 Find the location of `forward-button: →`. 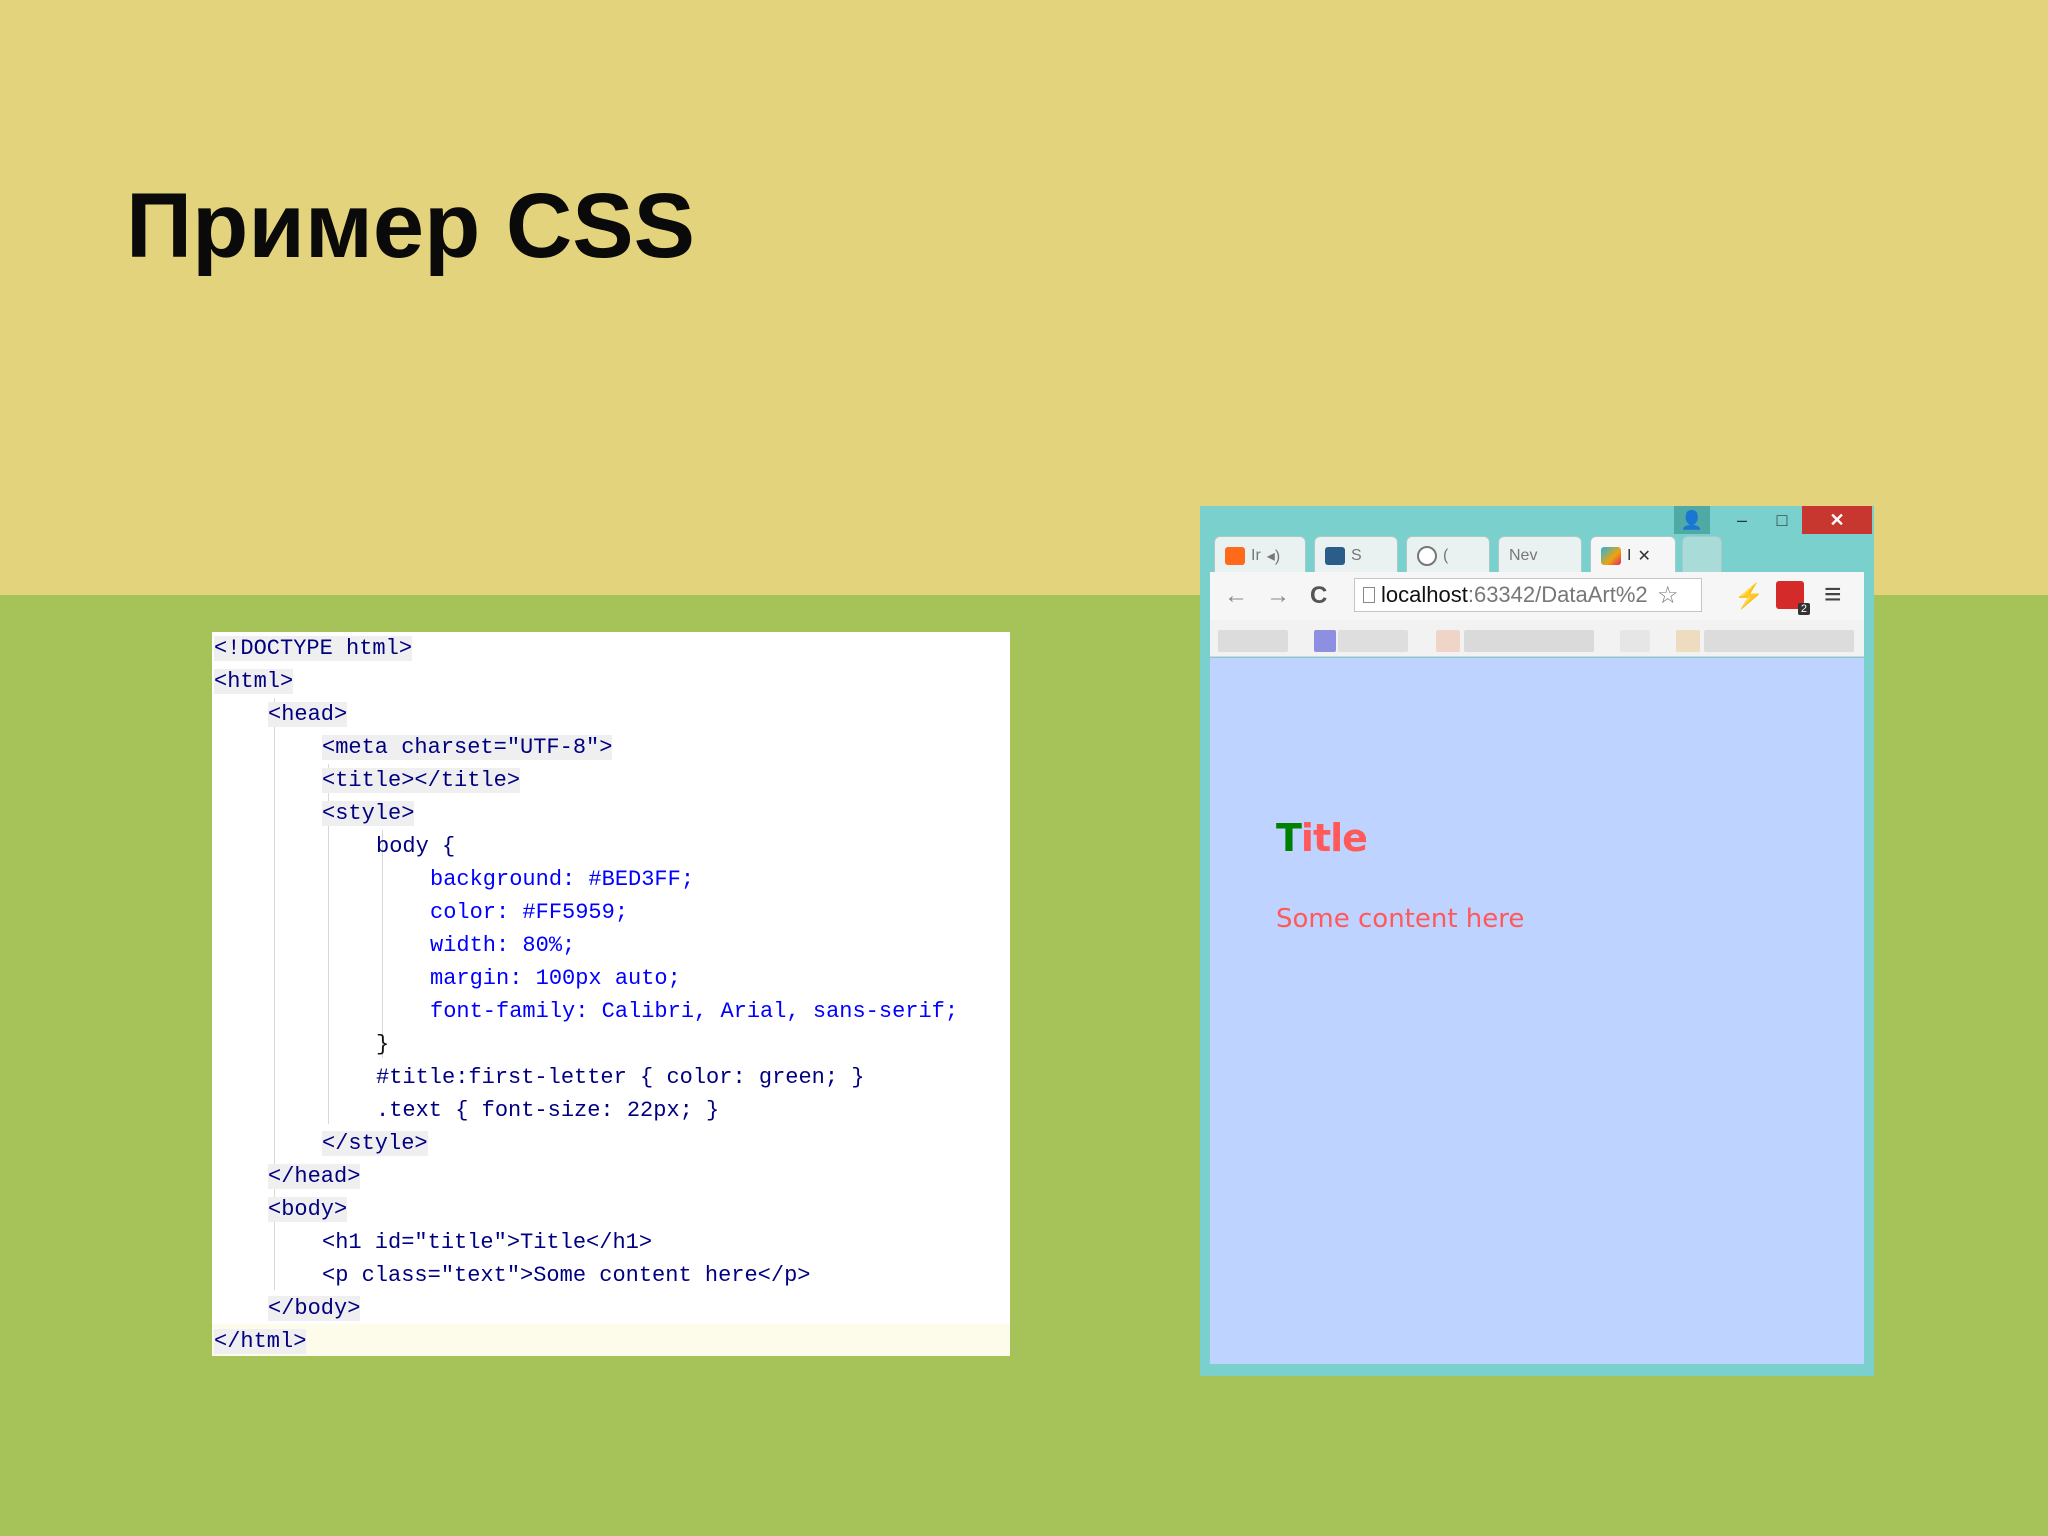

forward-button: → is located at coordinates (1278, 596).